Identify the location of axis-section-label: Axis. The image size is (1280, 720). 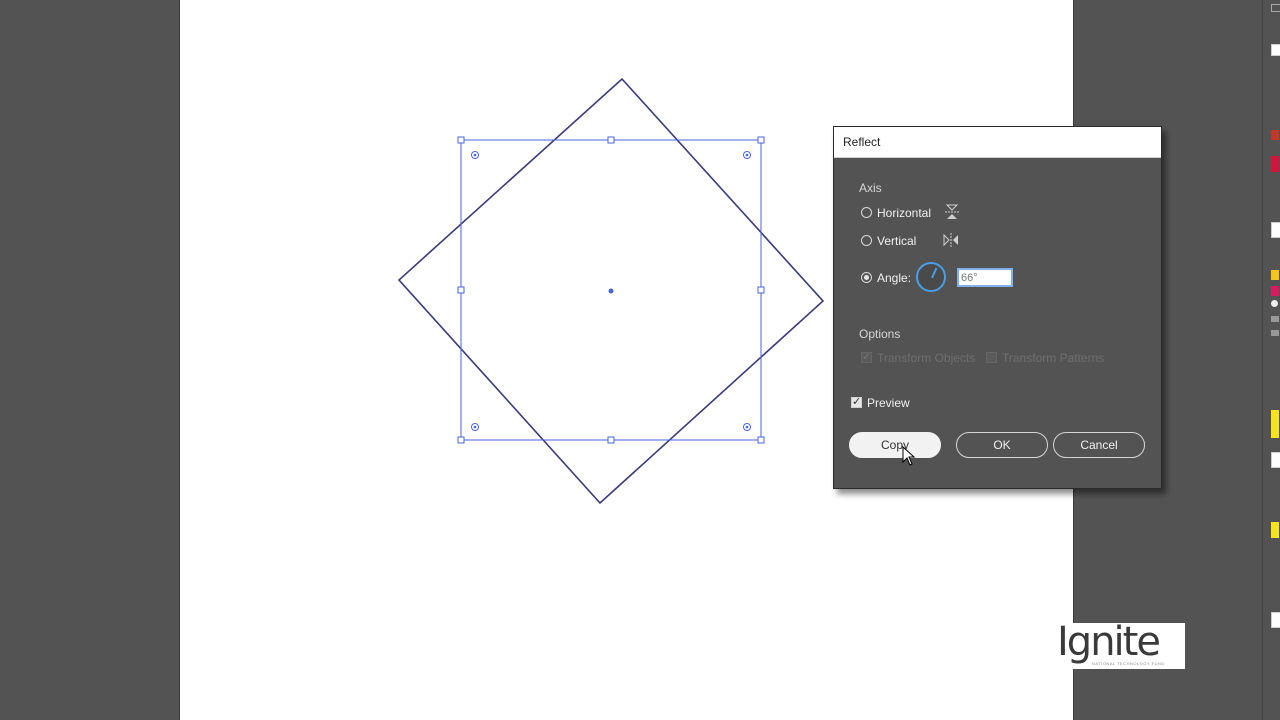
(870, 188).